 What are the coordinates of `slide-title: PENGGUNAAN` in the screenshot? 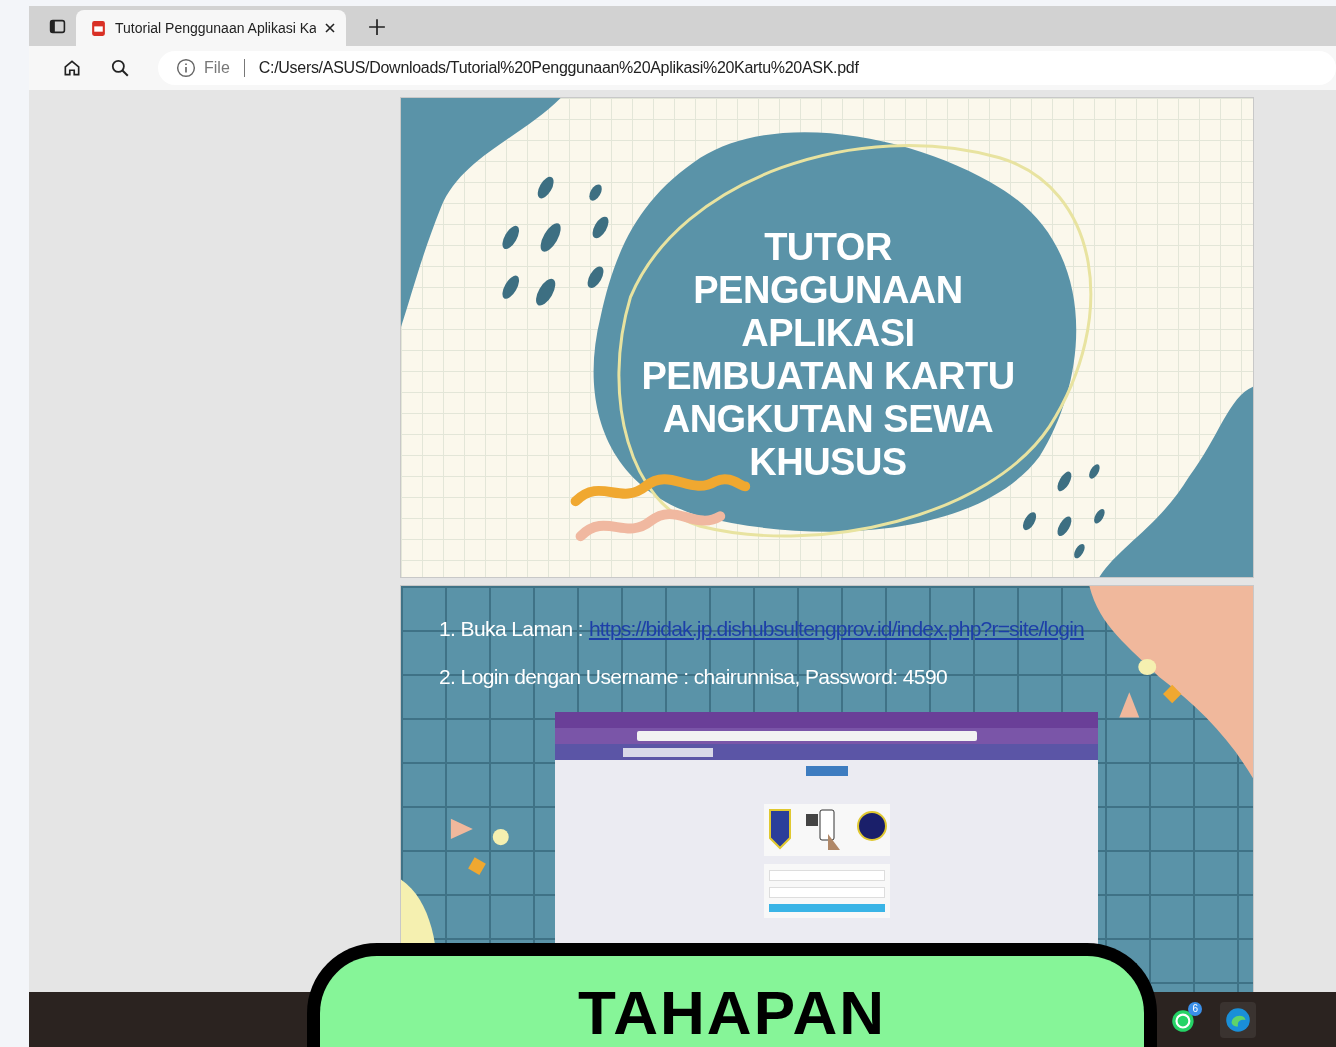 It's located at (828, 290).